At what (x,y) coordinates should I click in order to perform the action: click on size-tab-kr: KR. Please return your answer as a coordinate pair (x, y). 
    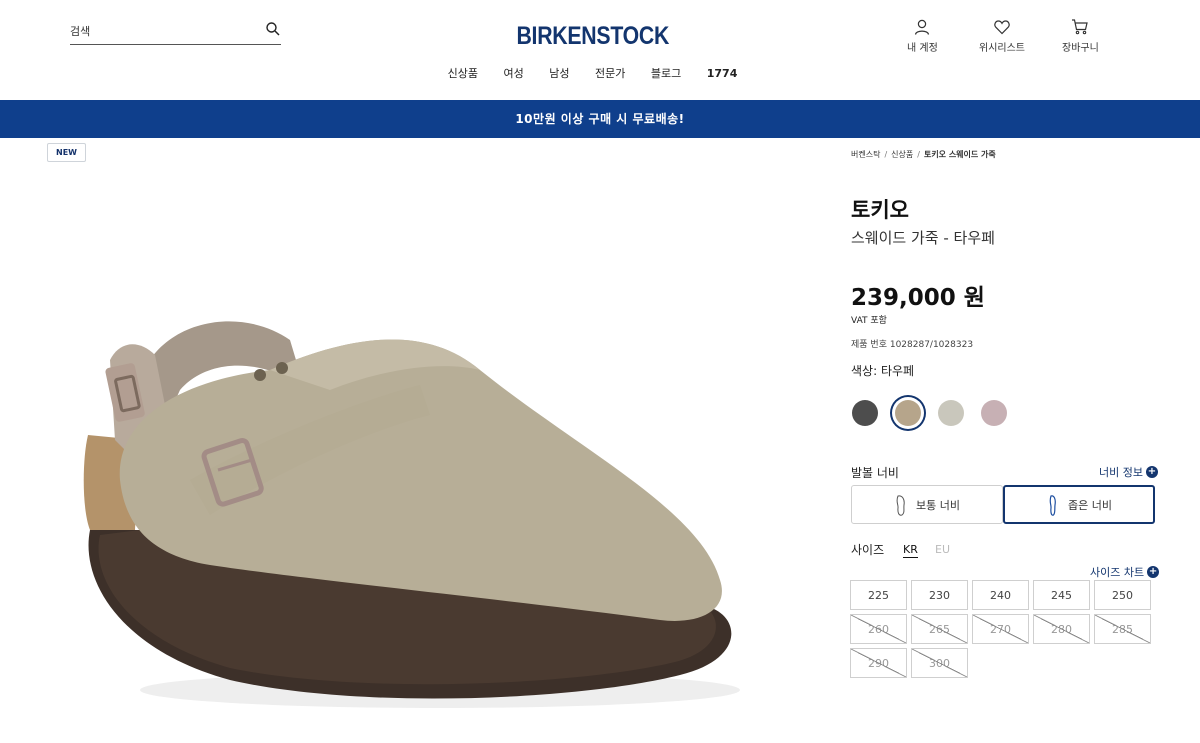
    Looking at the image, I should click on (910, 550).